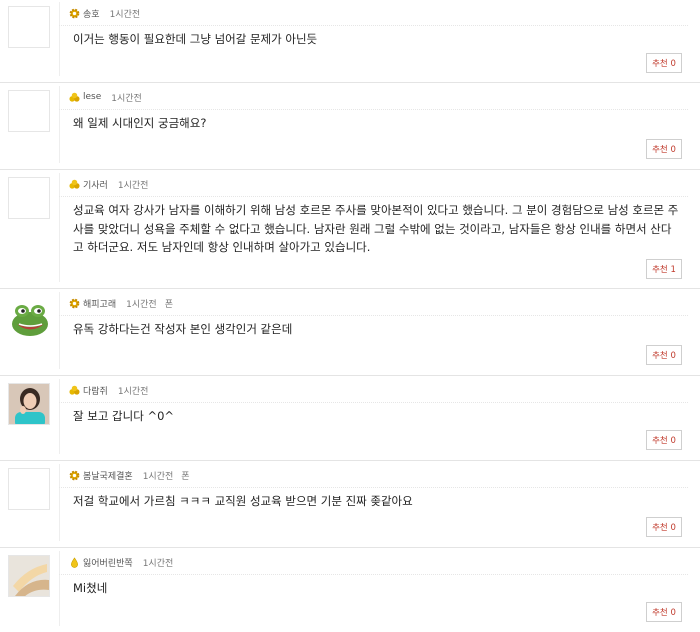  Describe the element at coordinates (243, 501) in the screenshot. I see `comment-text: 저걸 학교에서 가르침 ㅋㅋㅋ 교직원 성교육 받으면 기분 진짜 좆같아요` at that location.